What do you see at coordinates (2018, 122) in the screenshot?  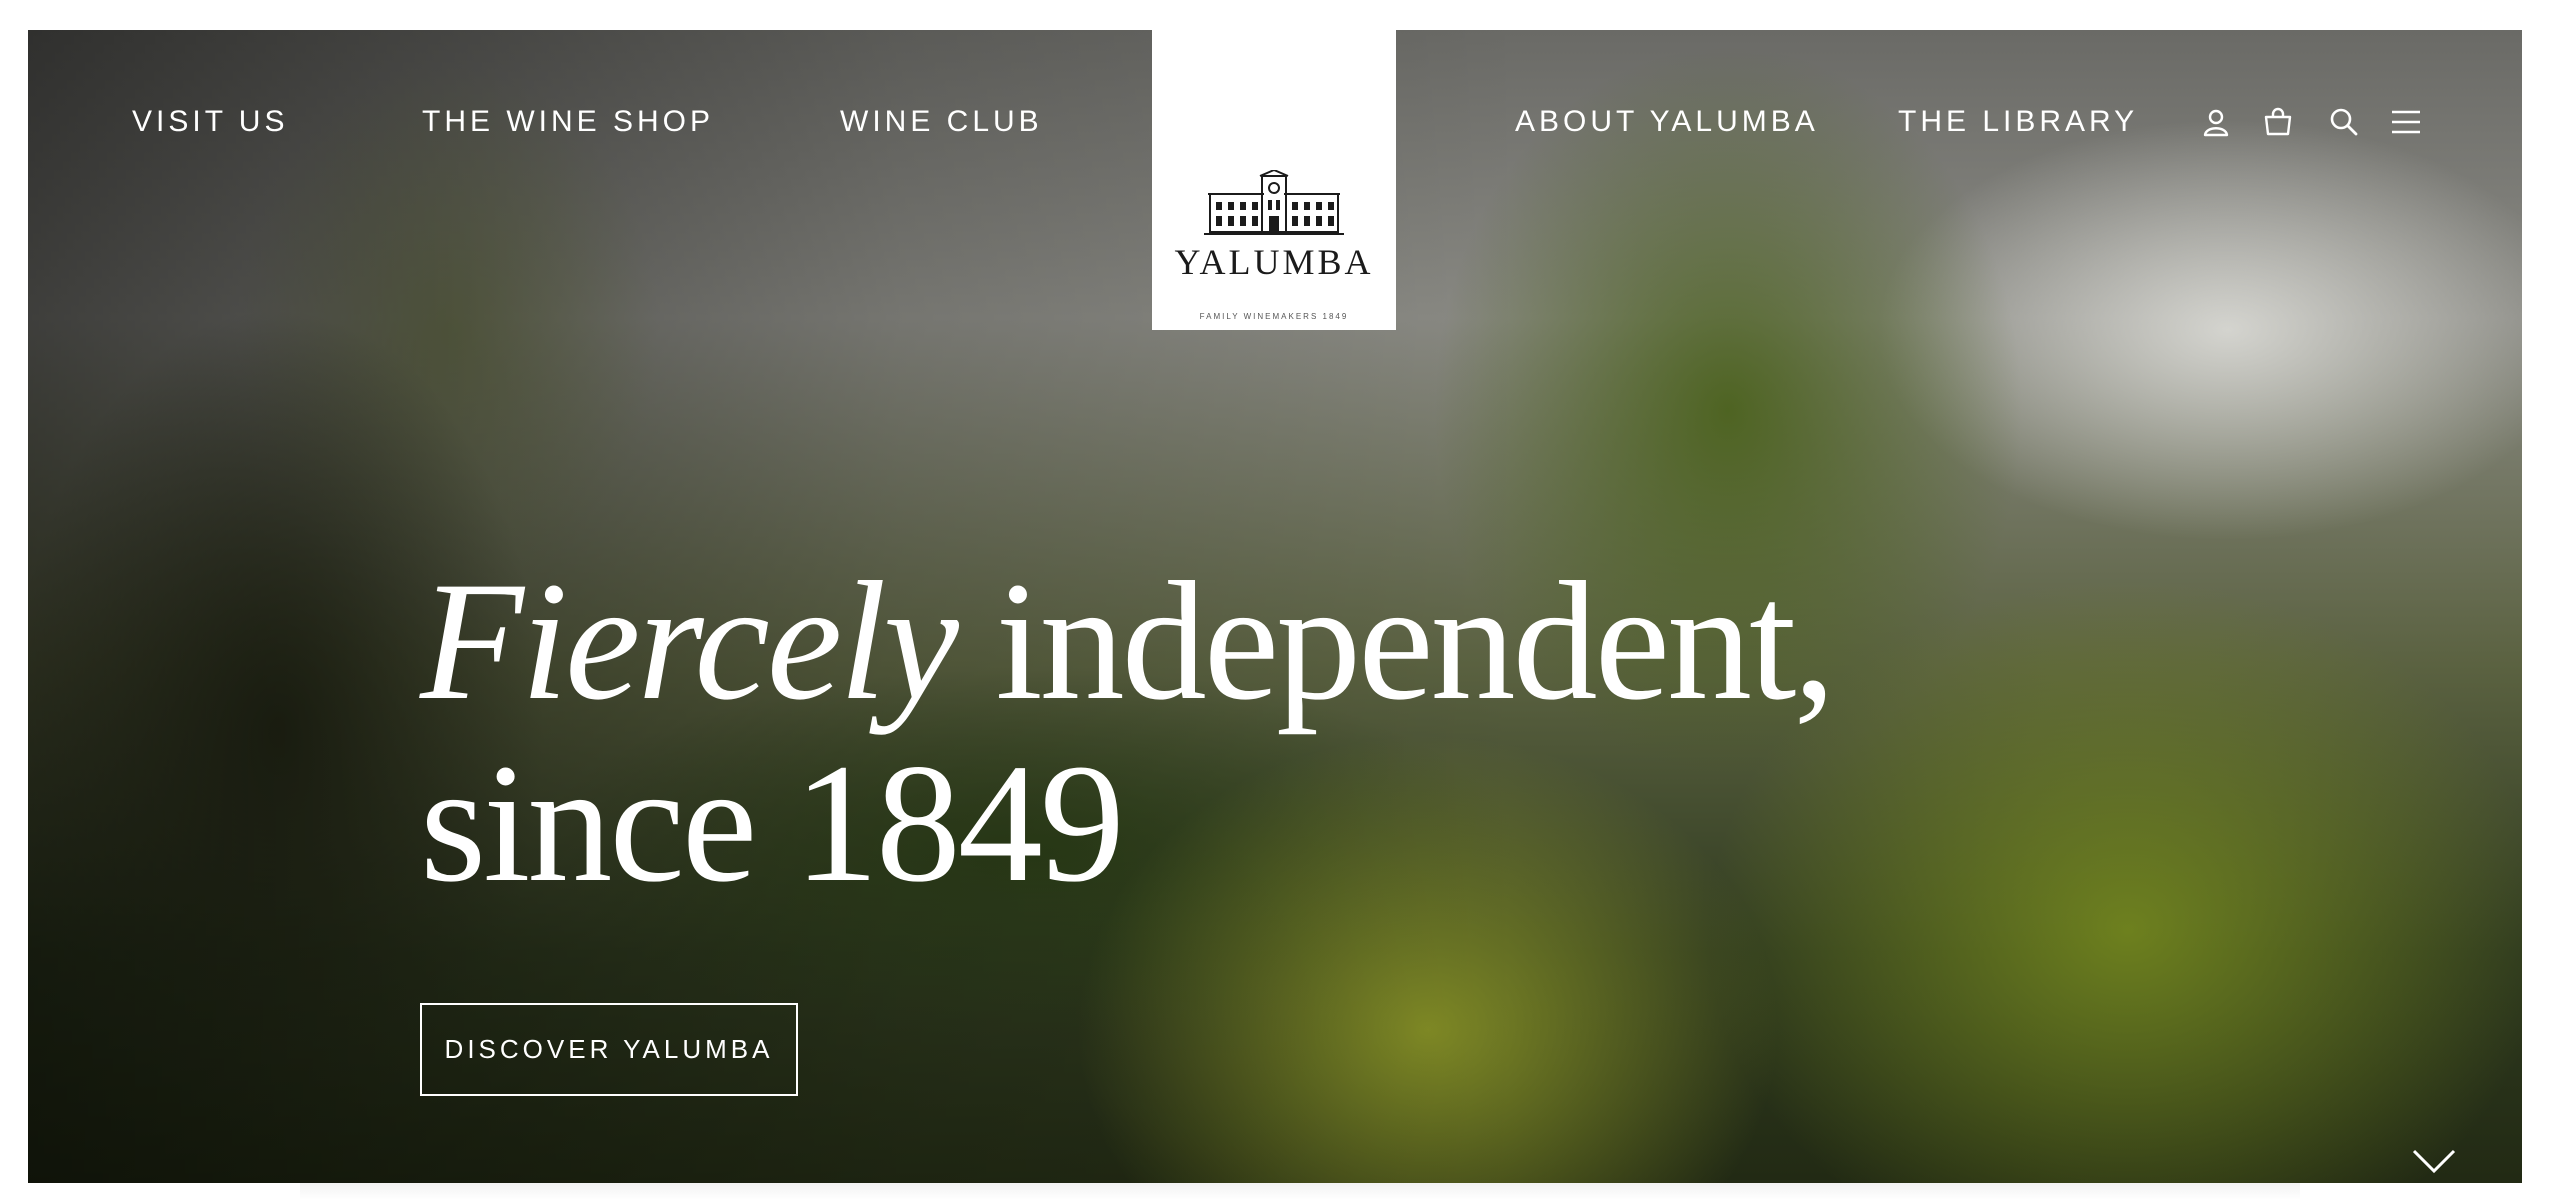 I see `nav-the-library: THE LIBRARY` at bounding box center [2018, 122].